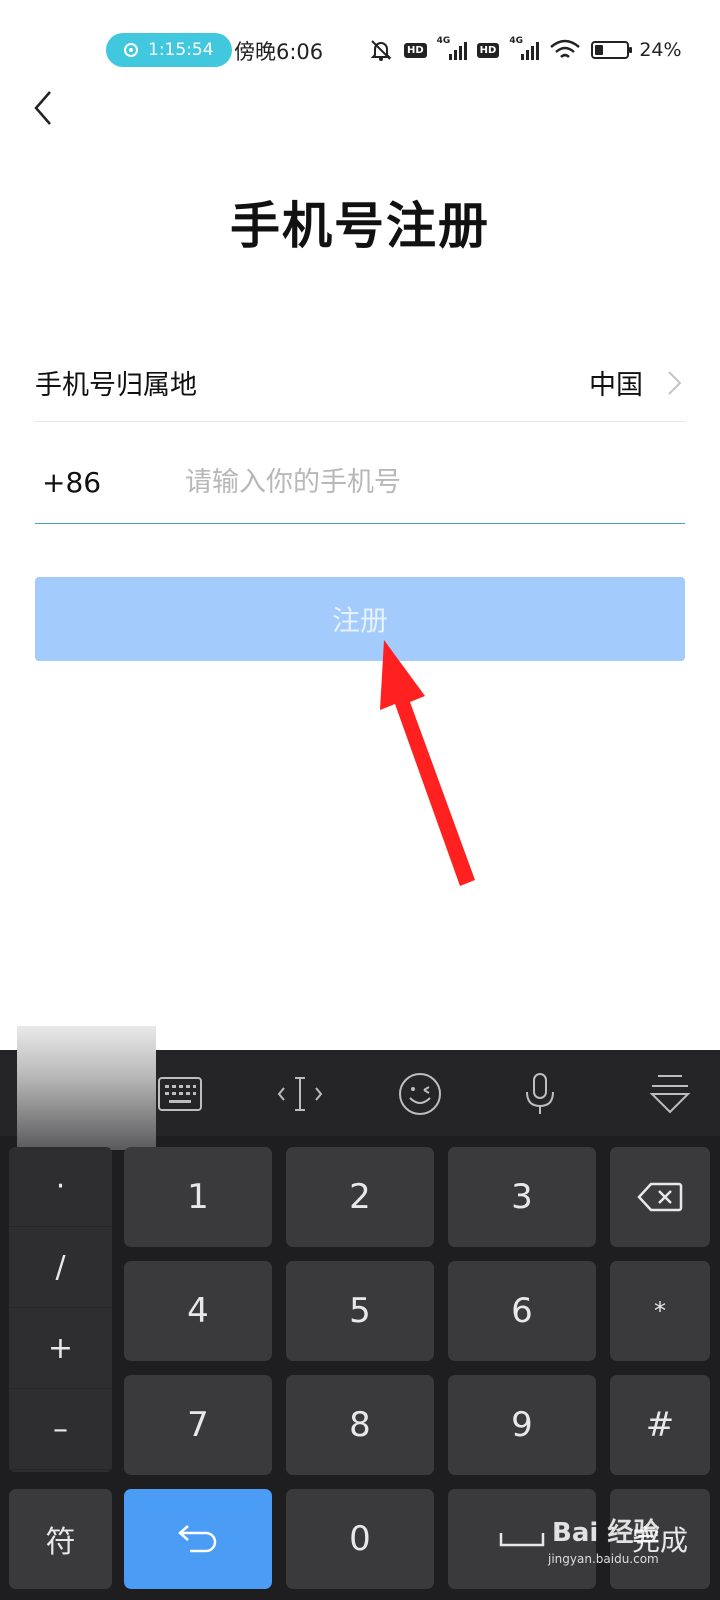  What do you see at coordinates (279, 52) in the screenshot?
I see `status-time: 傍晚6:06` at bounding box center [279, 52].